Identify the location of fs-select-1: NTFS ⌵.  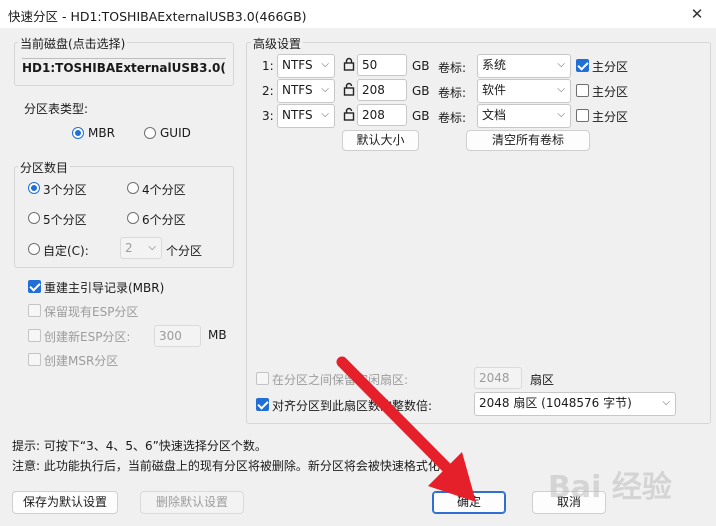
(306, 66).